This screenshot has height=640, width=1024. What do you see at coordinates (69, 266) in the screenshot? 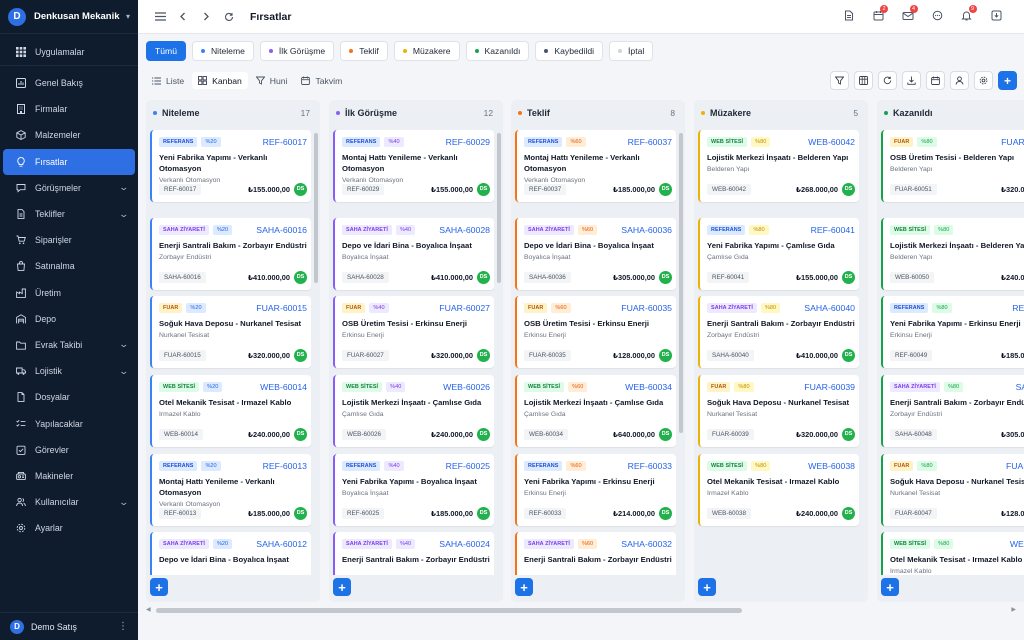
I see `sidebar-item-satinalma: Satınalma` at bounding box center [69, 266].